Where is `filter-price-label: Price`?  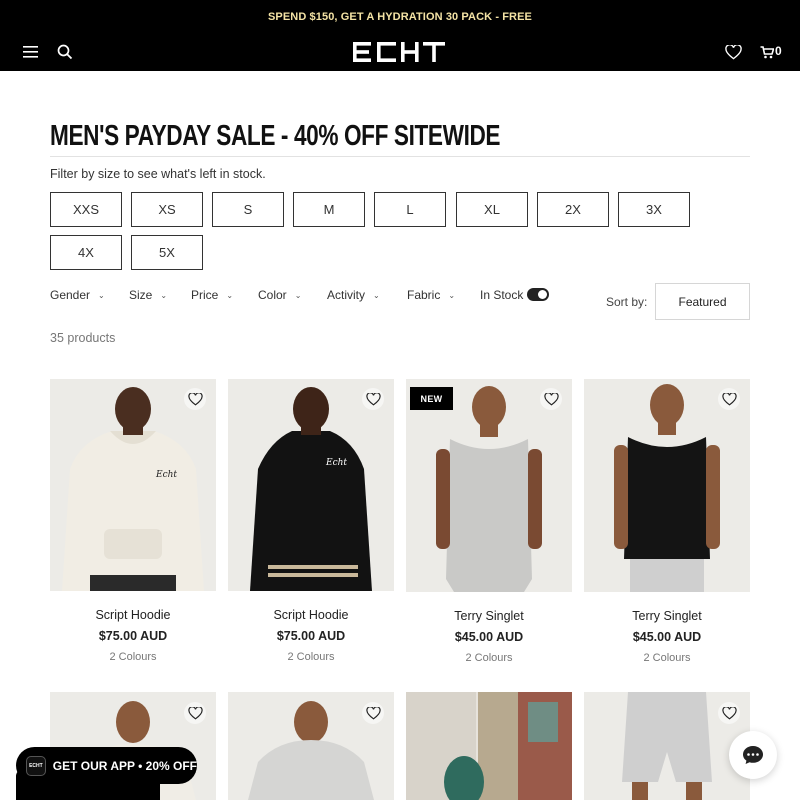 filter-price-label: Price is located at coordinates (205, 295).